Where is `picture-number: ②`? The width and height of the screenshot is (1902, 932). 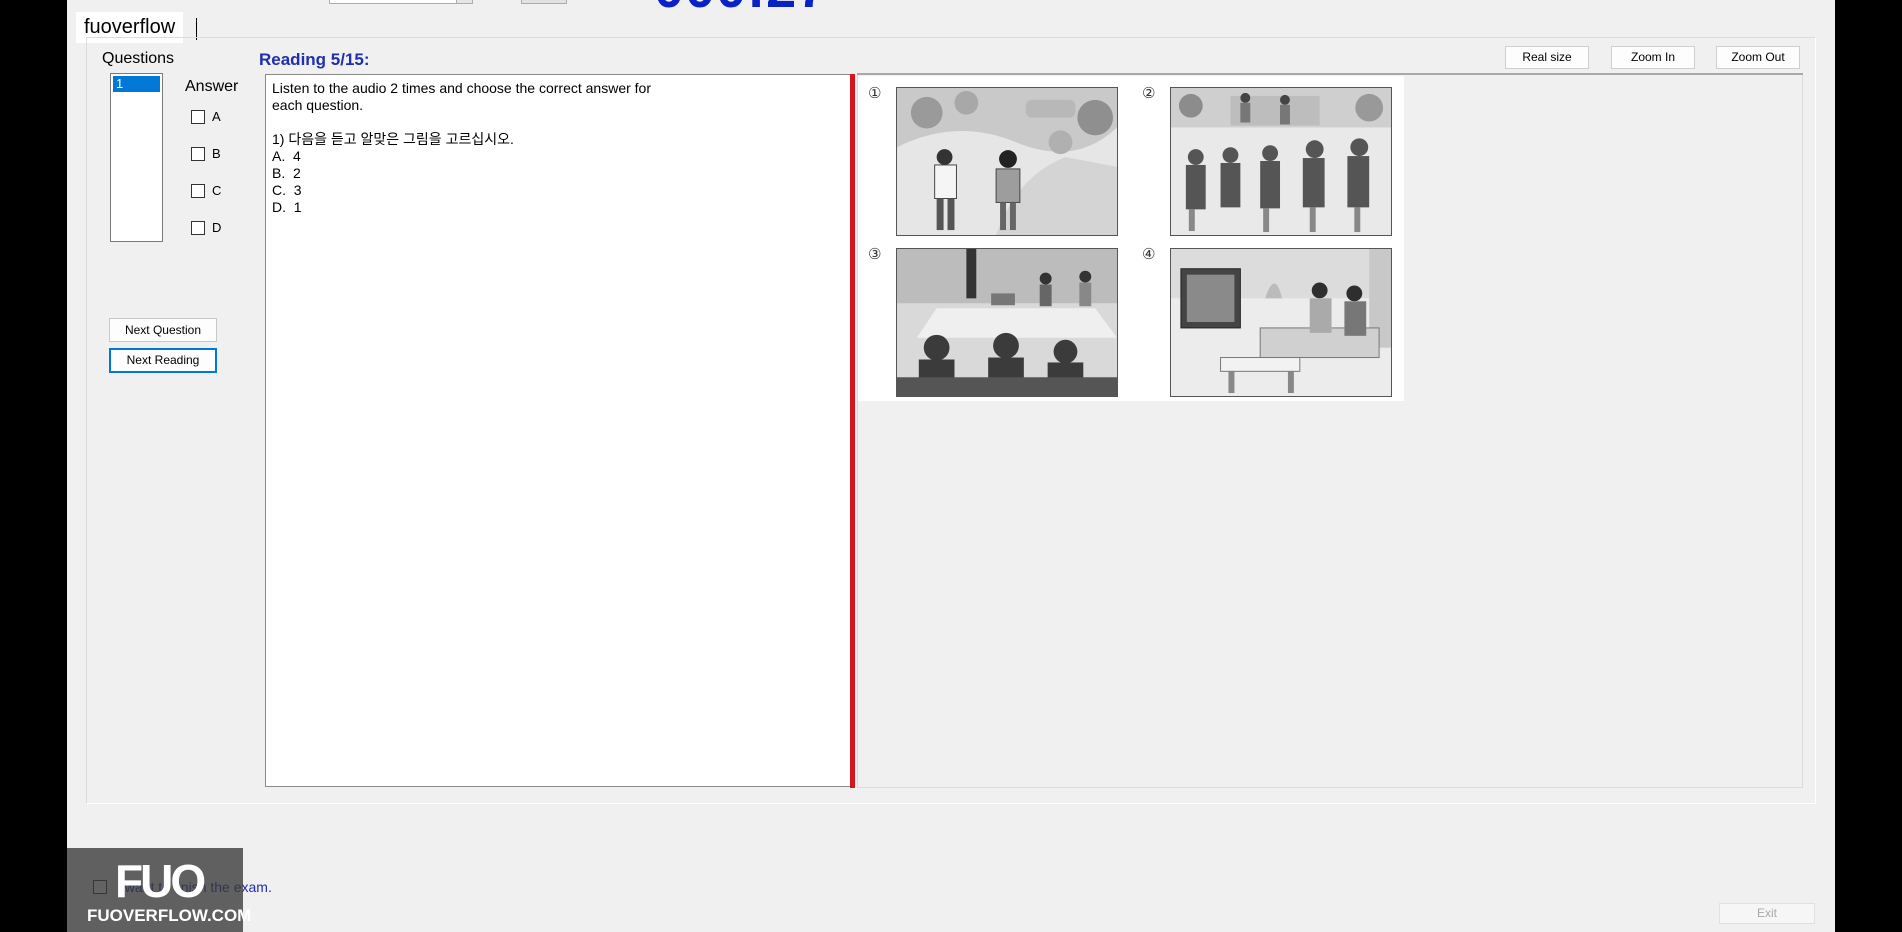 picture-number: ② is located at coordinates (1149, 93).